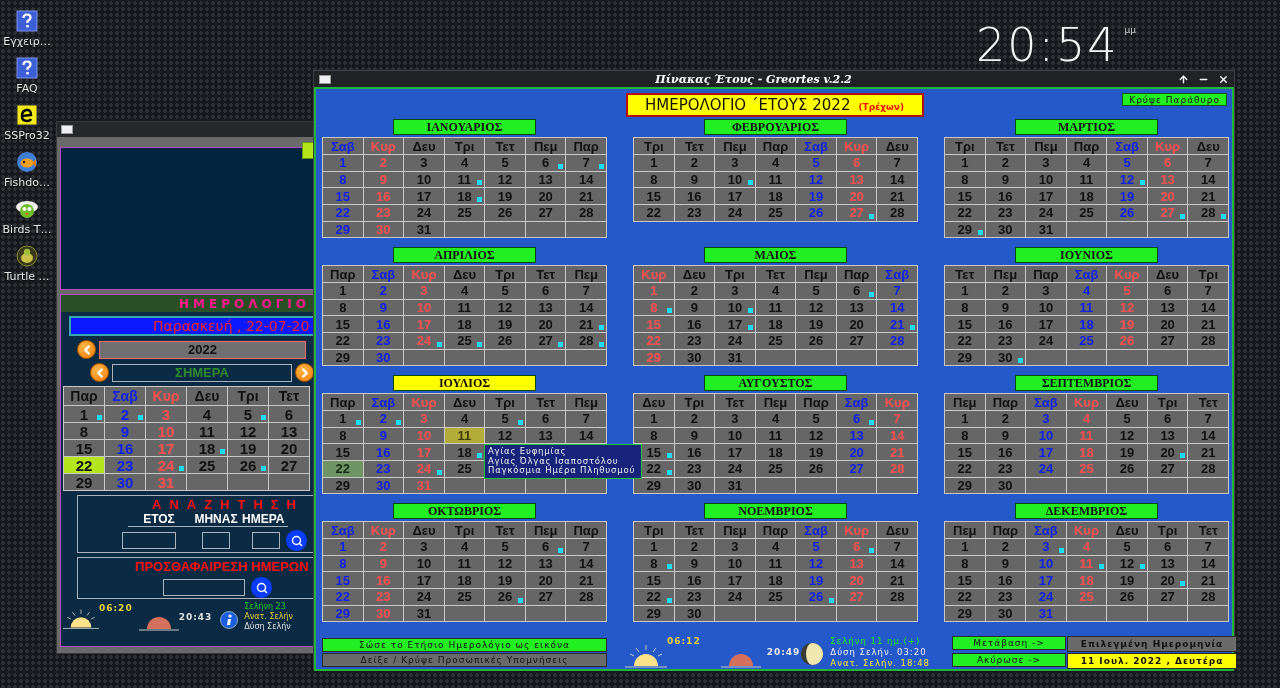 The width and height of the screenshot is (1280, 688). Describe the element at coordinates (86, 349) in the screenshot. I see `previous-button` at that location.